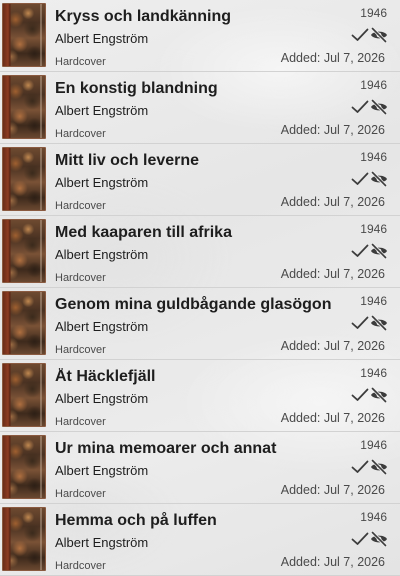 The height and width of the screenshot is (576, 400). What do you see at coordinates (136, 88) in the screenshot?
I see `book-title: En konstig blandning` at bounding box center [136, 88].